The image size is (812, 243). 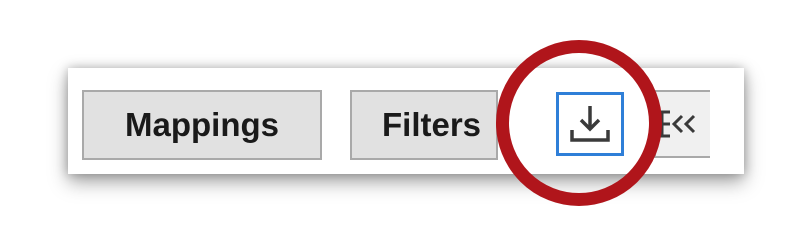 I want to click on collapse-panel-button, so click(x=682, y=124).